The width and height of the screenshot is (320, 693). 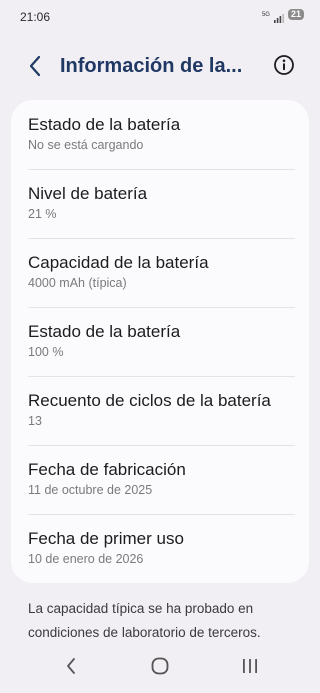 What do you see at coordinates (35, 17) in the screenshot?
I see `status-time: 21:06` at bounding box center [35, 17].